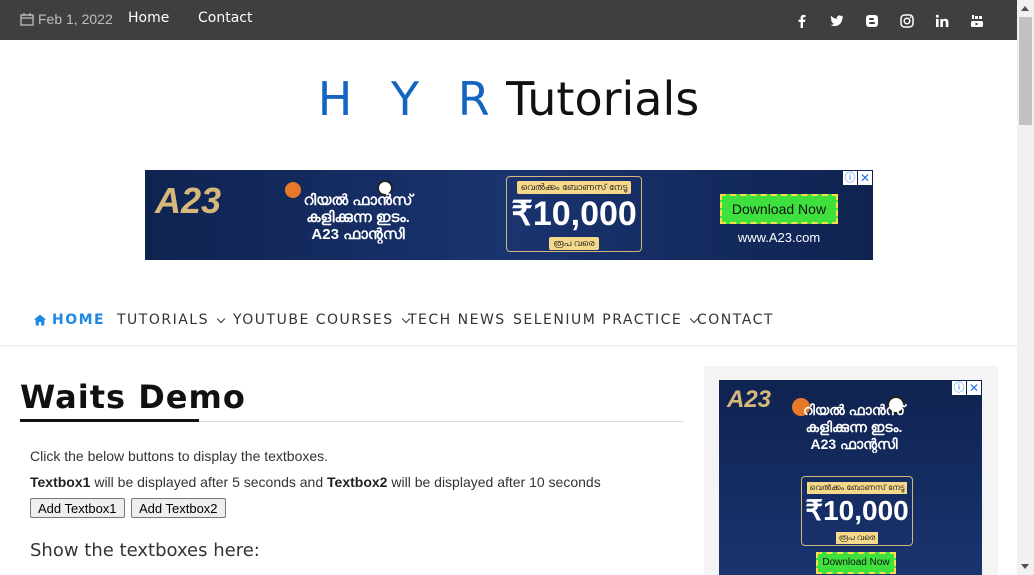  Describe the element at coordinates (976, 21) in the screenshot. I see `youtube-icon` at that location.